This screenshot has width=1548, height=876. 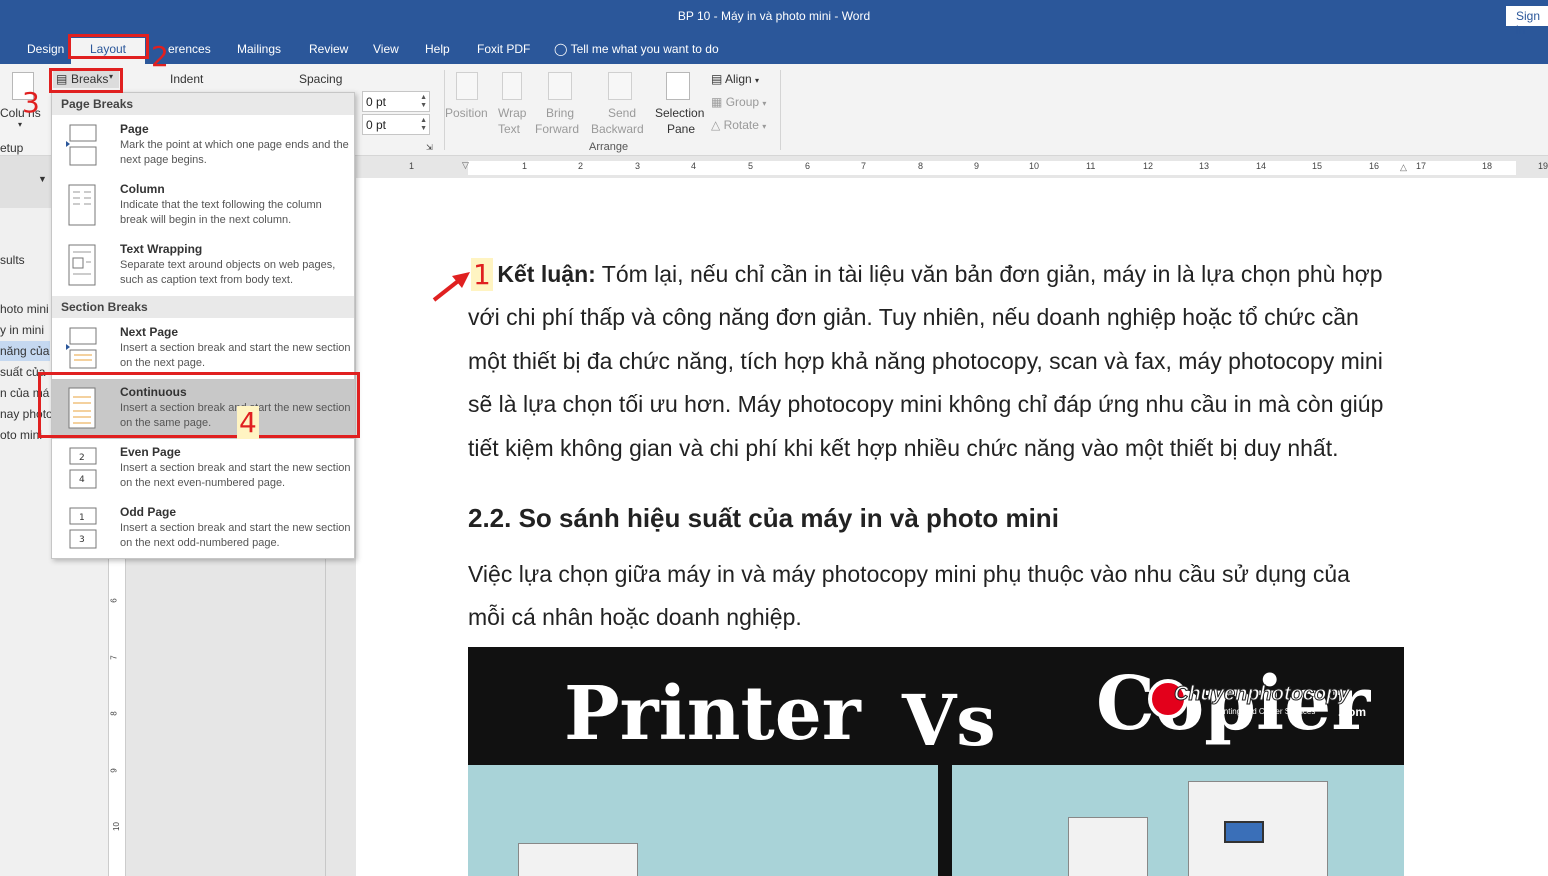 I want to click on spacing-before-field: 0 pt ▲ ▼, so click(x=396, y=101).